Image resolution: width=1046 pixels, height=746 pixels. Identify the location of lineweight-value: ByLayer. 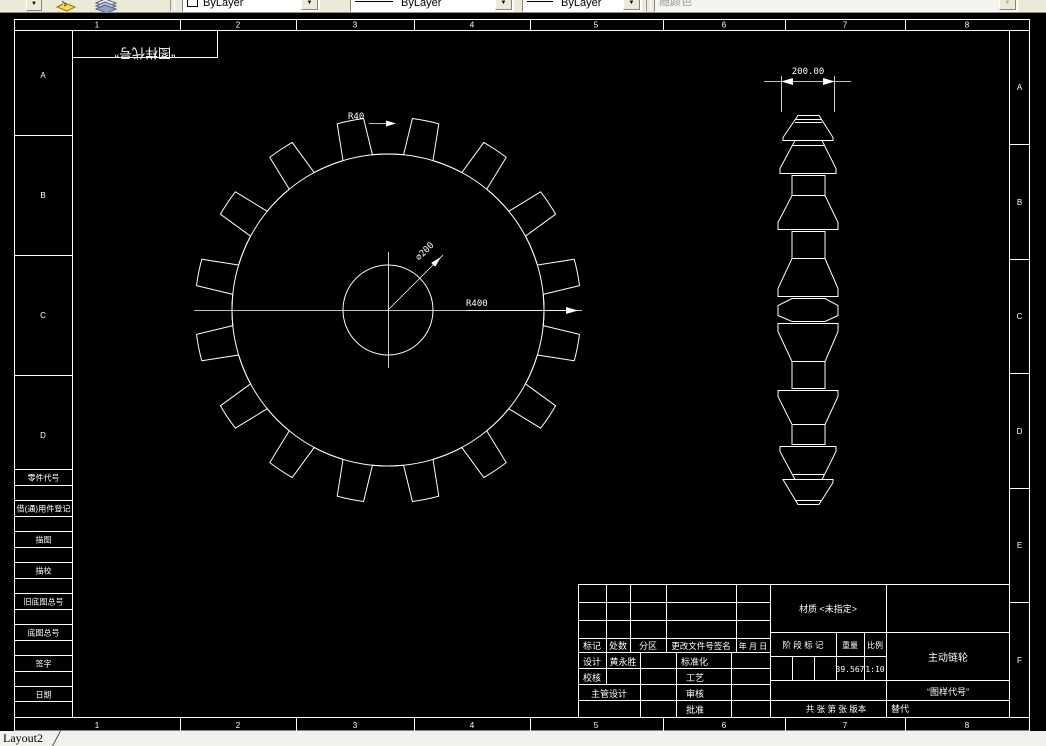
(581, 4).